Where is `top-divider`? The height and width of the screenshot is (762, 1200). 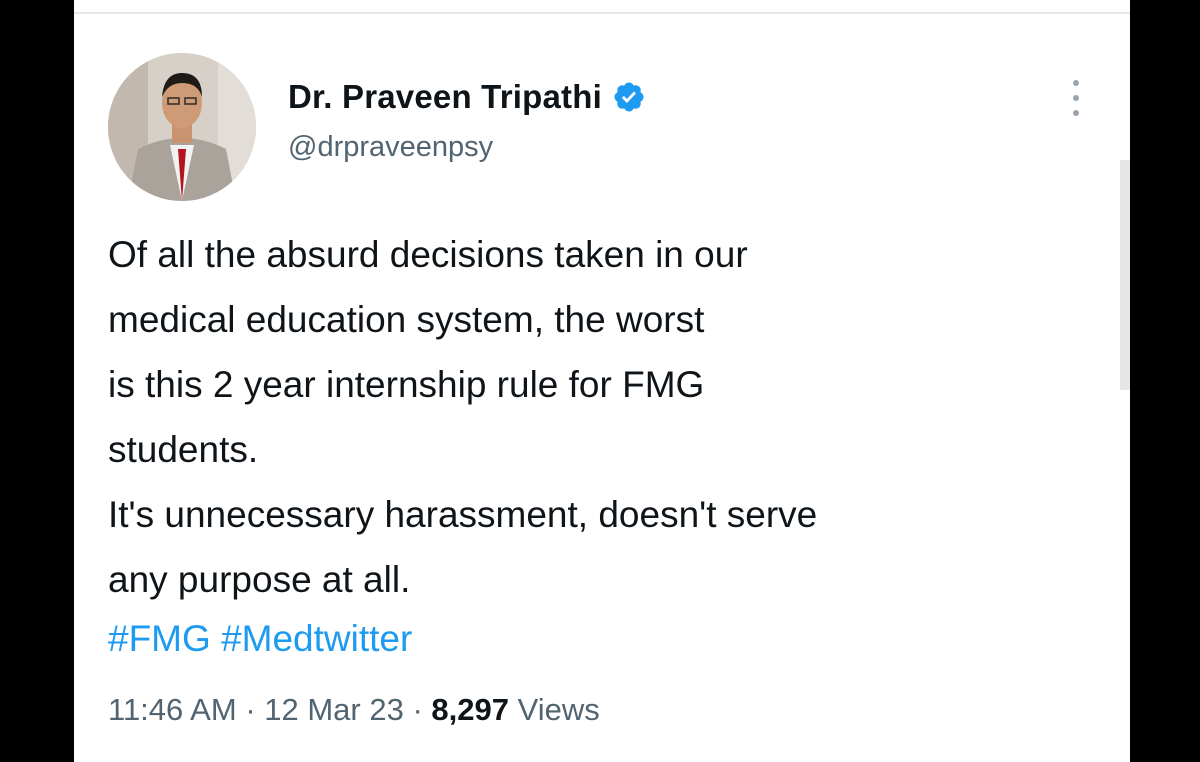 top-divider is located at coordinates (602, 13).